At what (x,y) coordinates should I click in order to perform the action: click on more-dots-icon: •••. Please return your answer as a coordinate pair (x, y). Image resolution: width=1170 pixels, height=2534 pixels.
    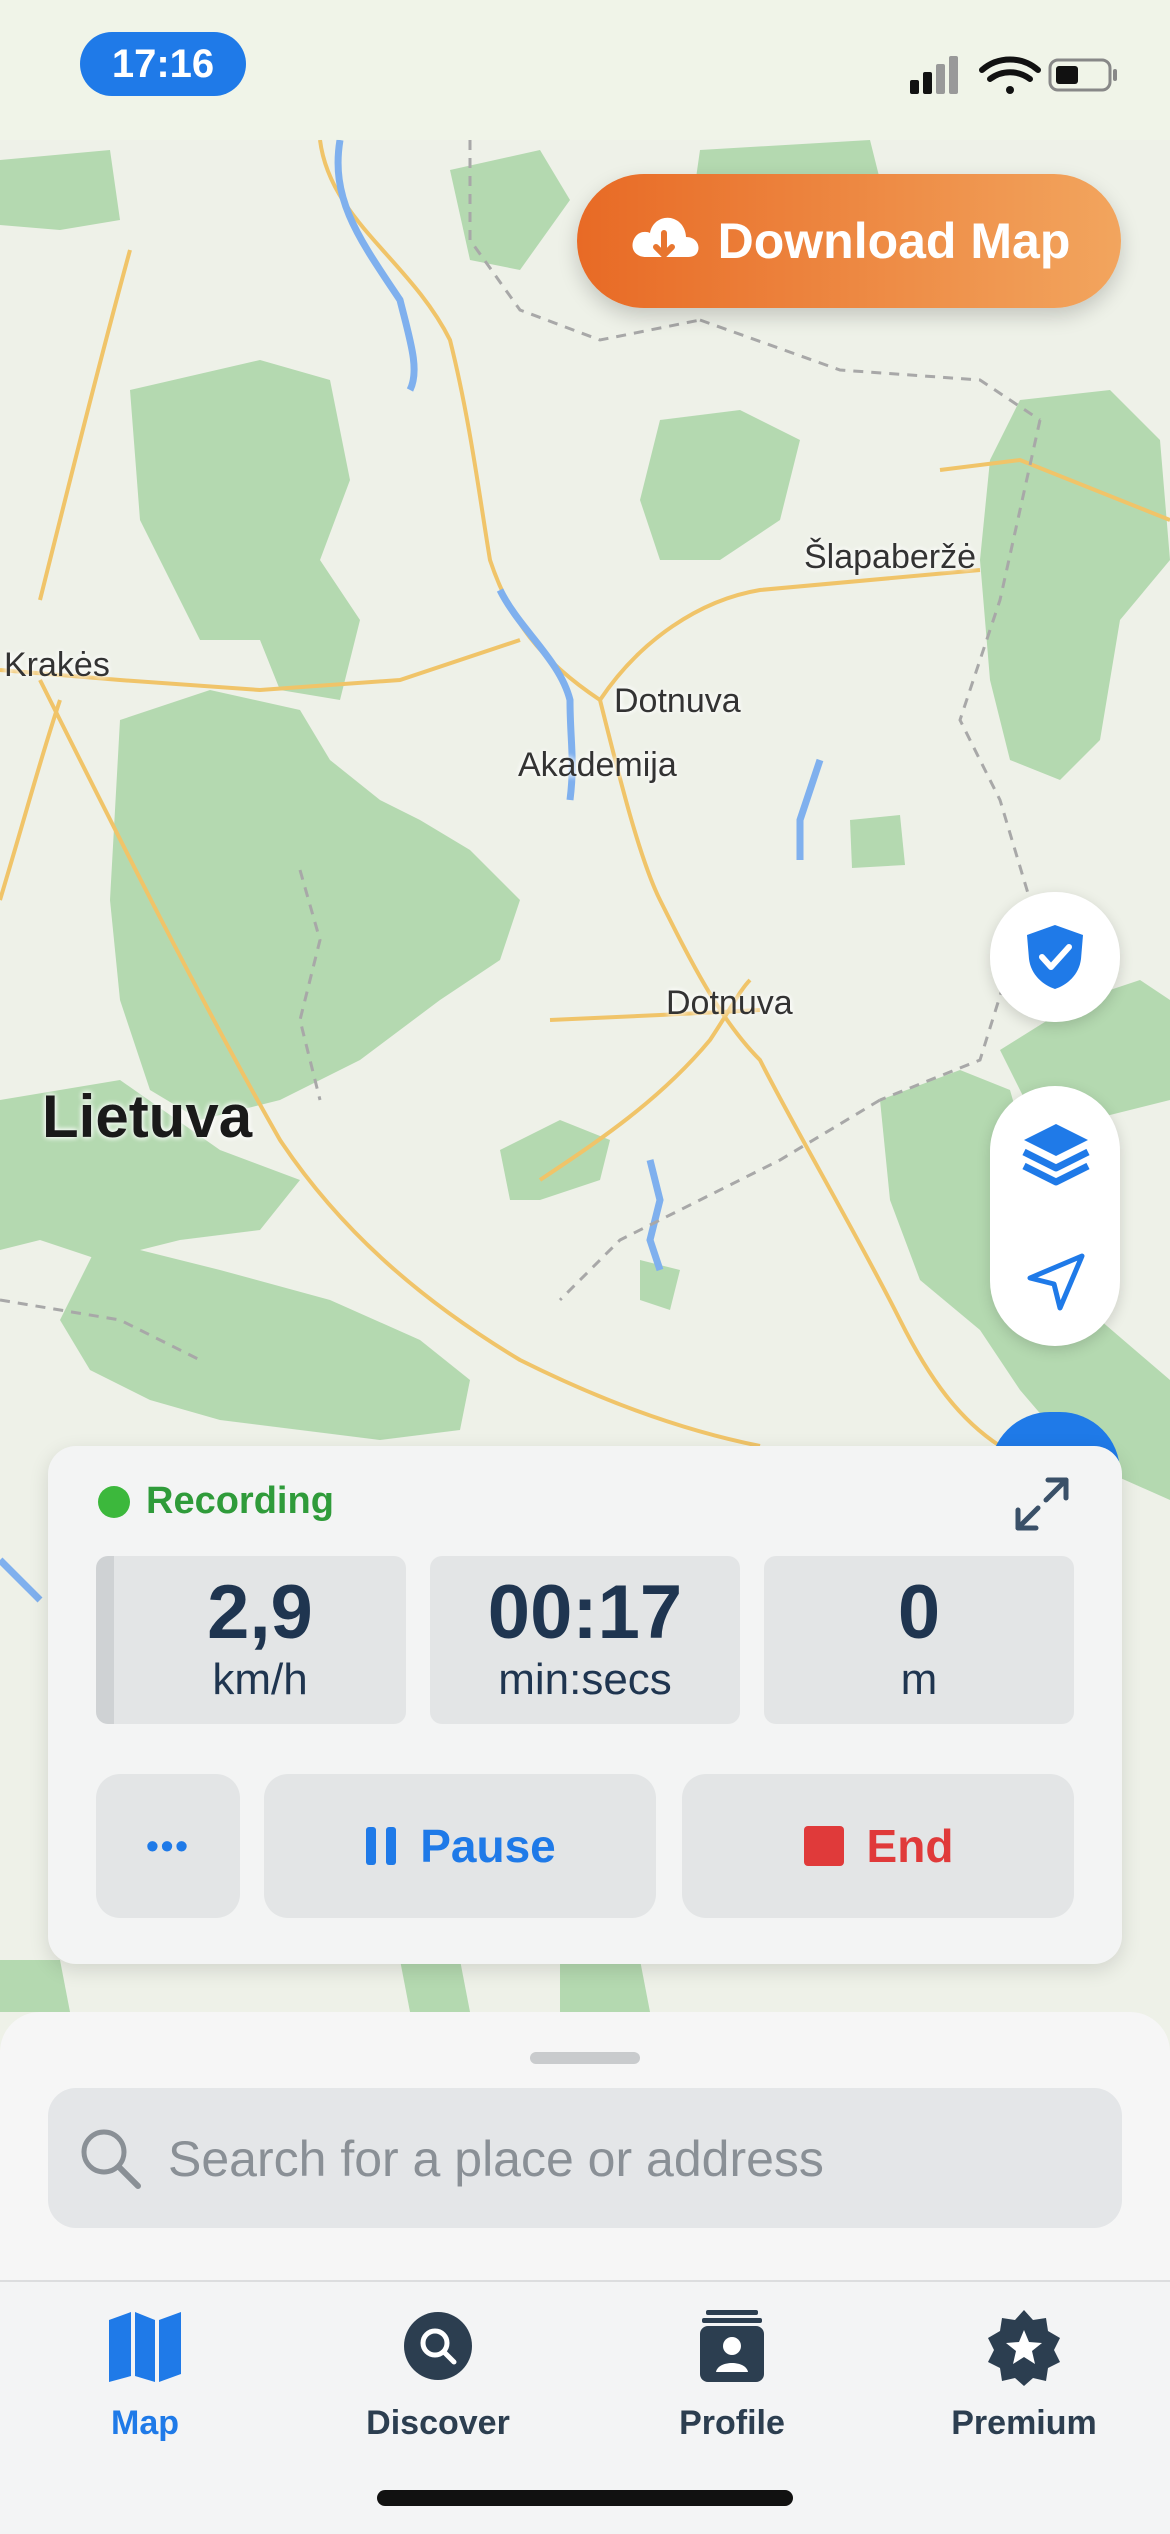
    Looking at the image, I should click on (168, 1845).